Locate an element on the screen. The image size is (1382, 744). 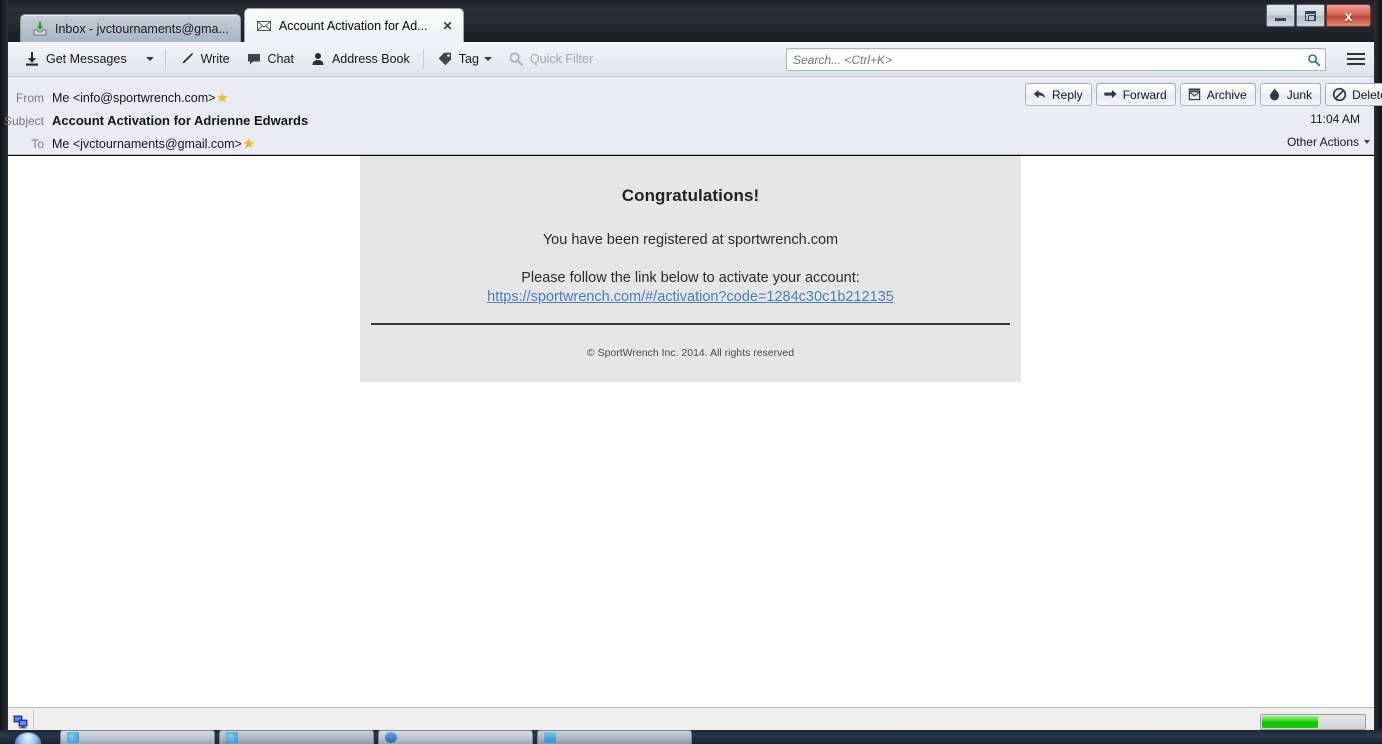
search-box is located at coordinates (1056, 59).